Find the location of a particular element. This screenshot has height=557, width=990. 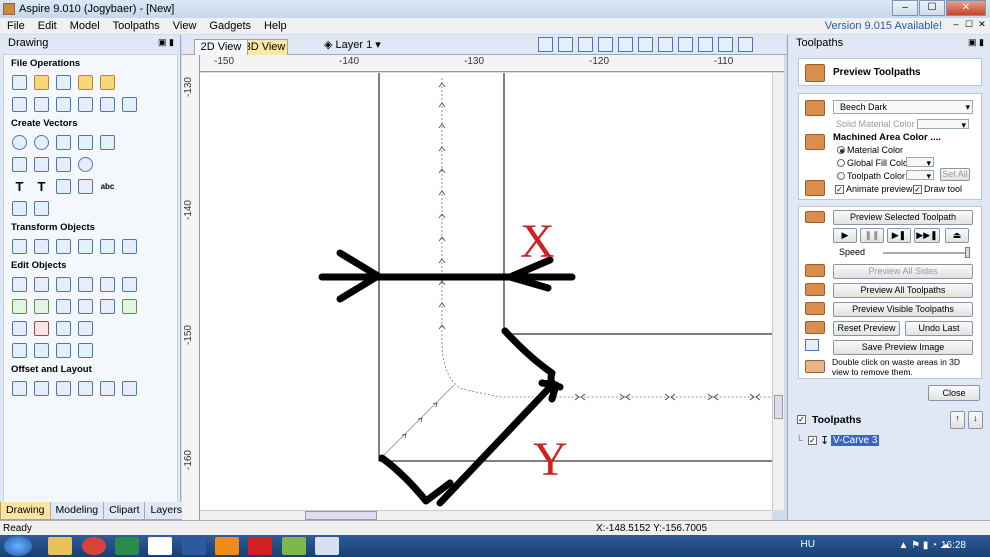

auto-layout-text-icon is located at coordinates (85, 186).